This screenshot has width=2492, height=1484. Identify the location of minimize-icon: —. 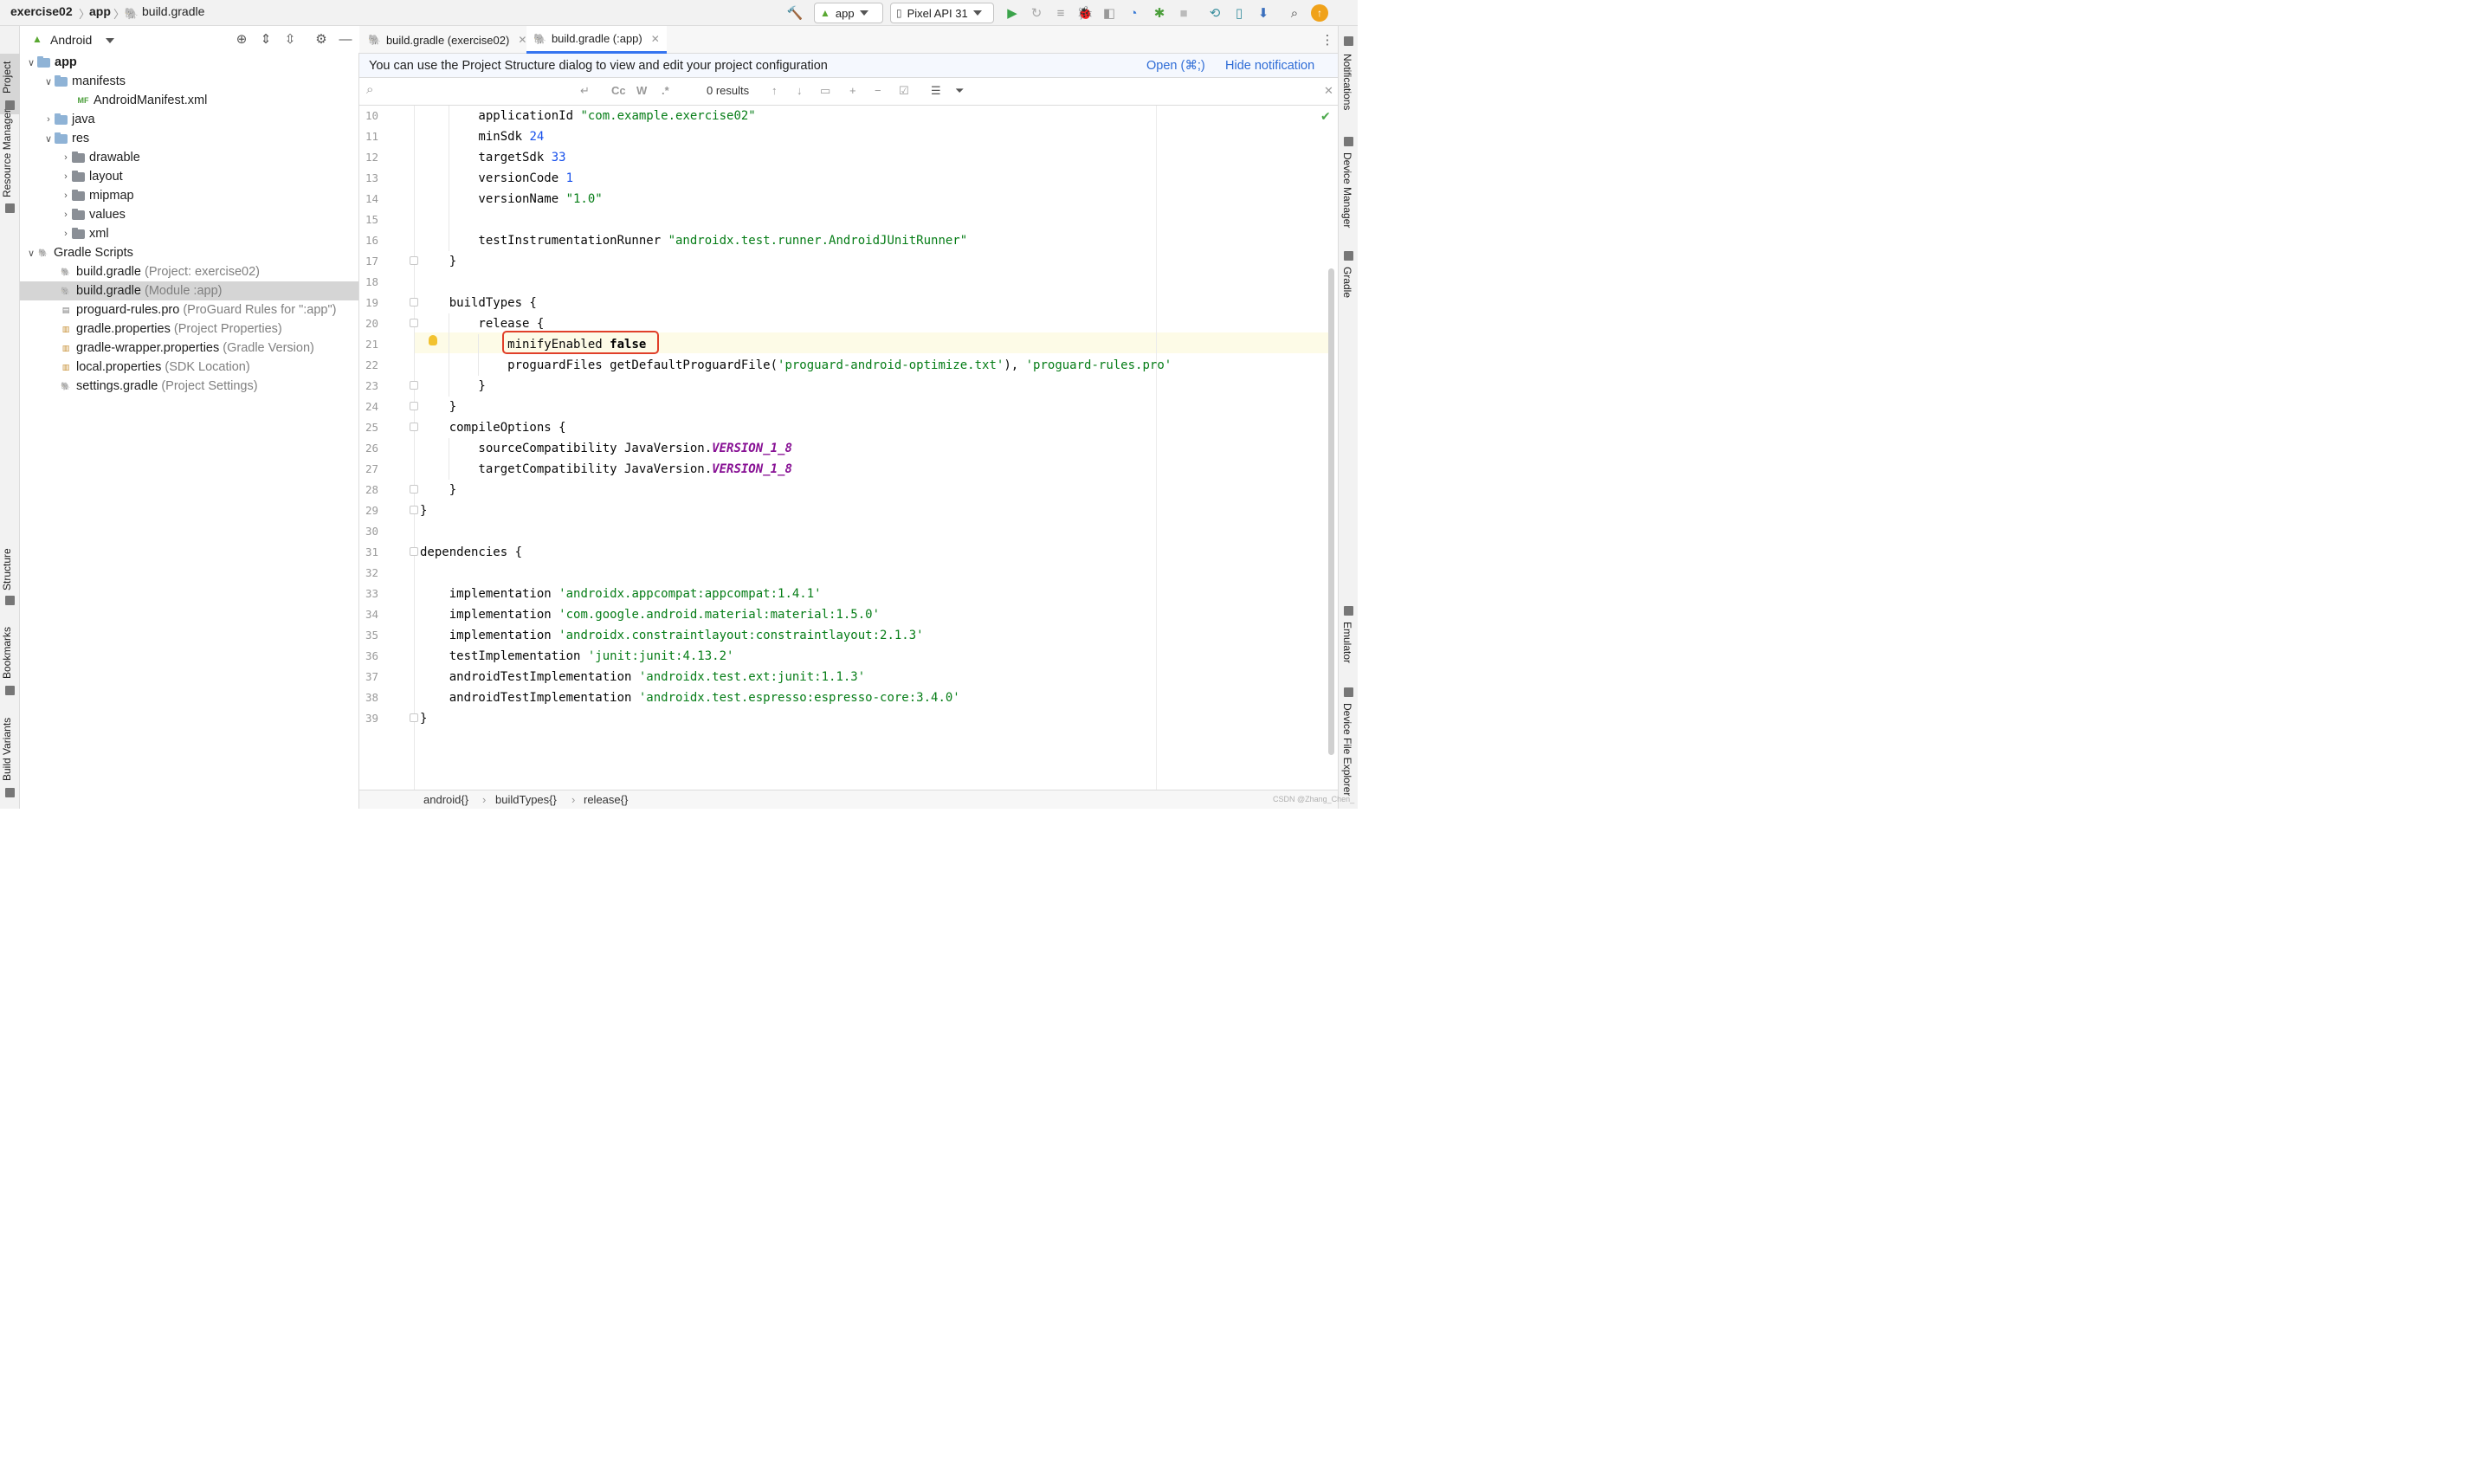
(345, 39).